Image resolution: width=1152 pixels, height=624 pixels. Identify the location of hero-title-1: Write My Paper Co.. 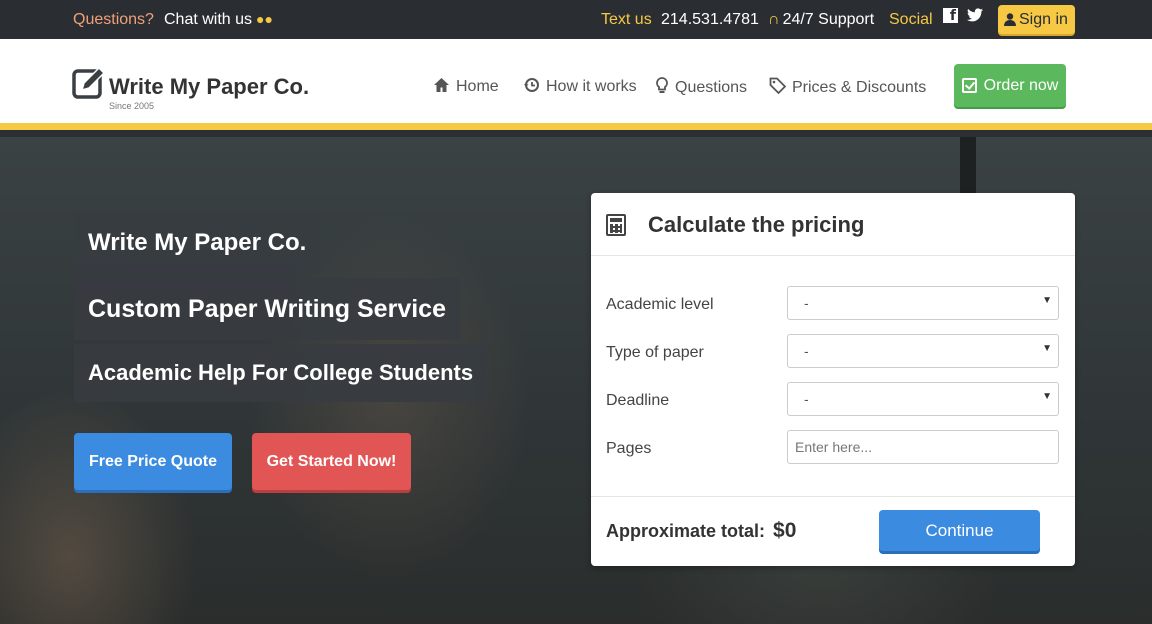
(197, 243).